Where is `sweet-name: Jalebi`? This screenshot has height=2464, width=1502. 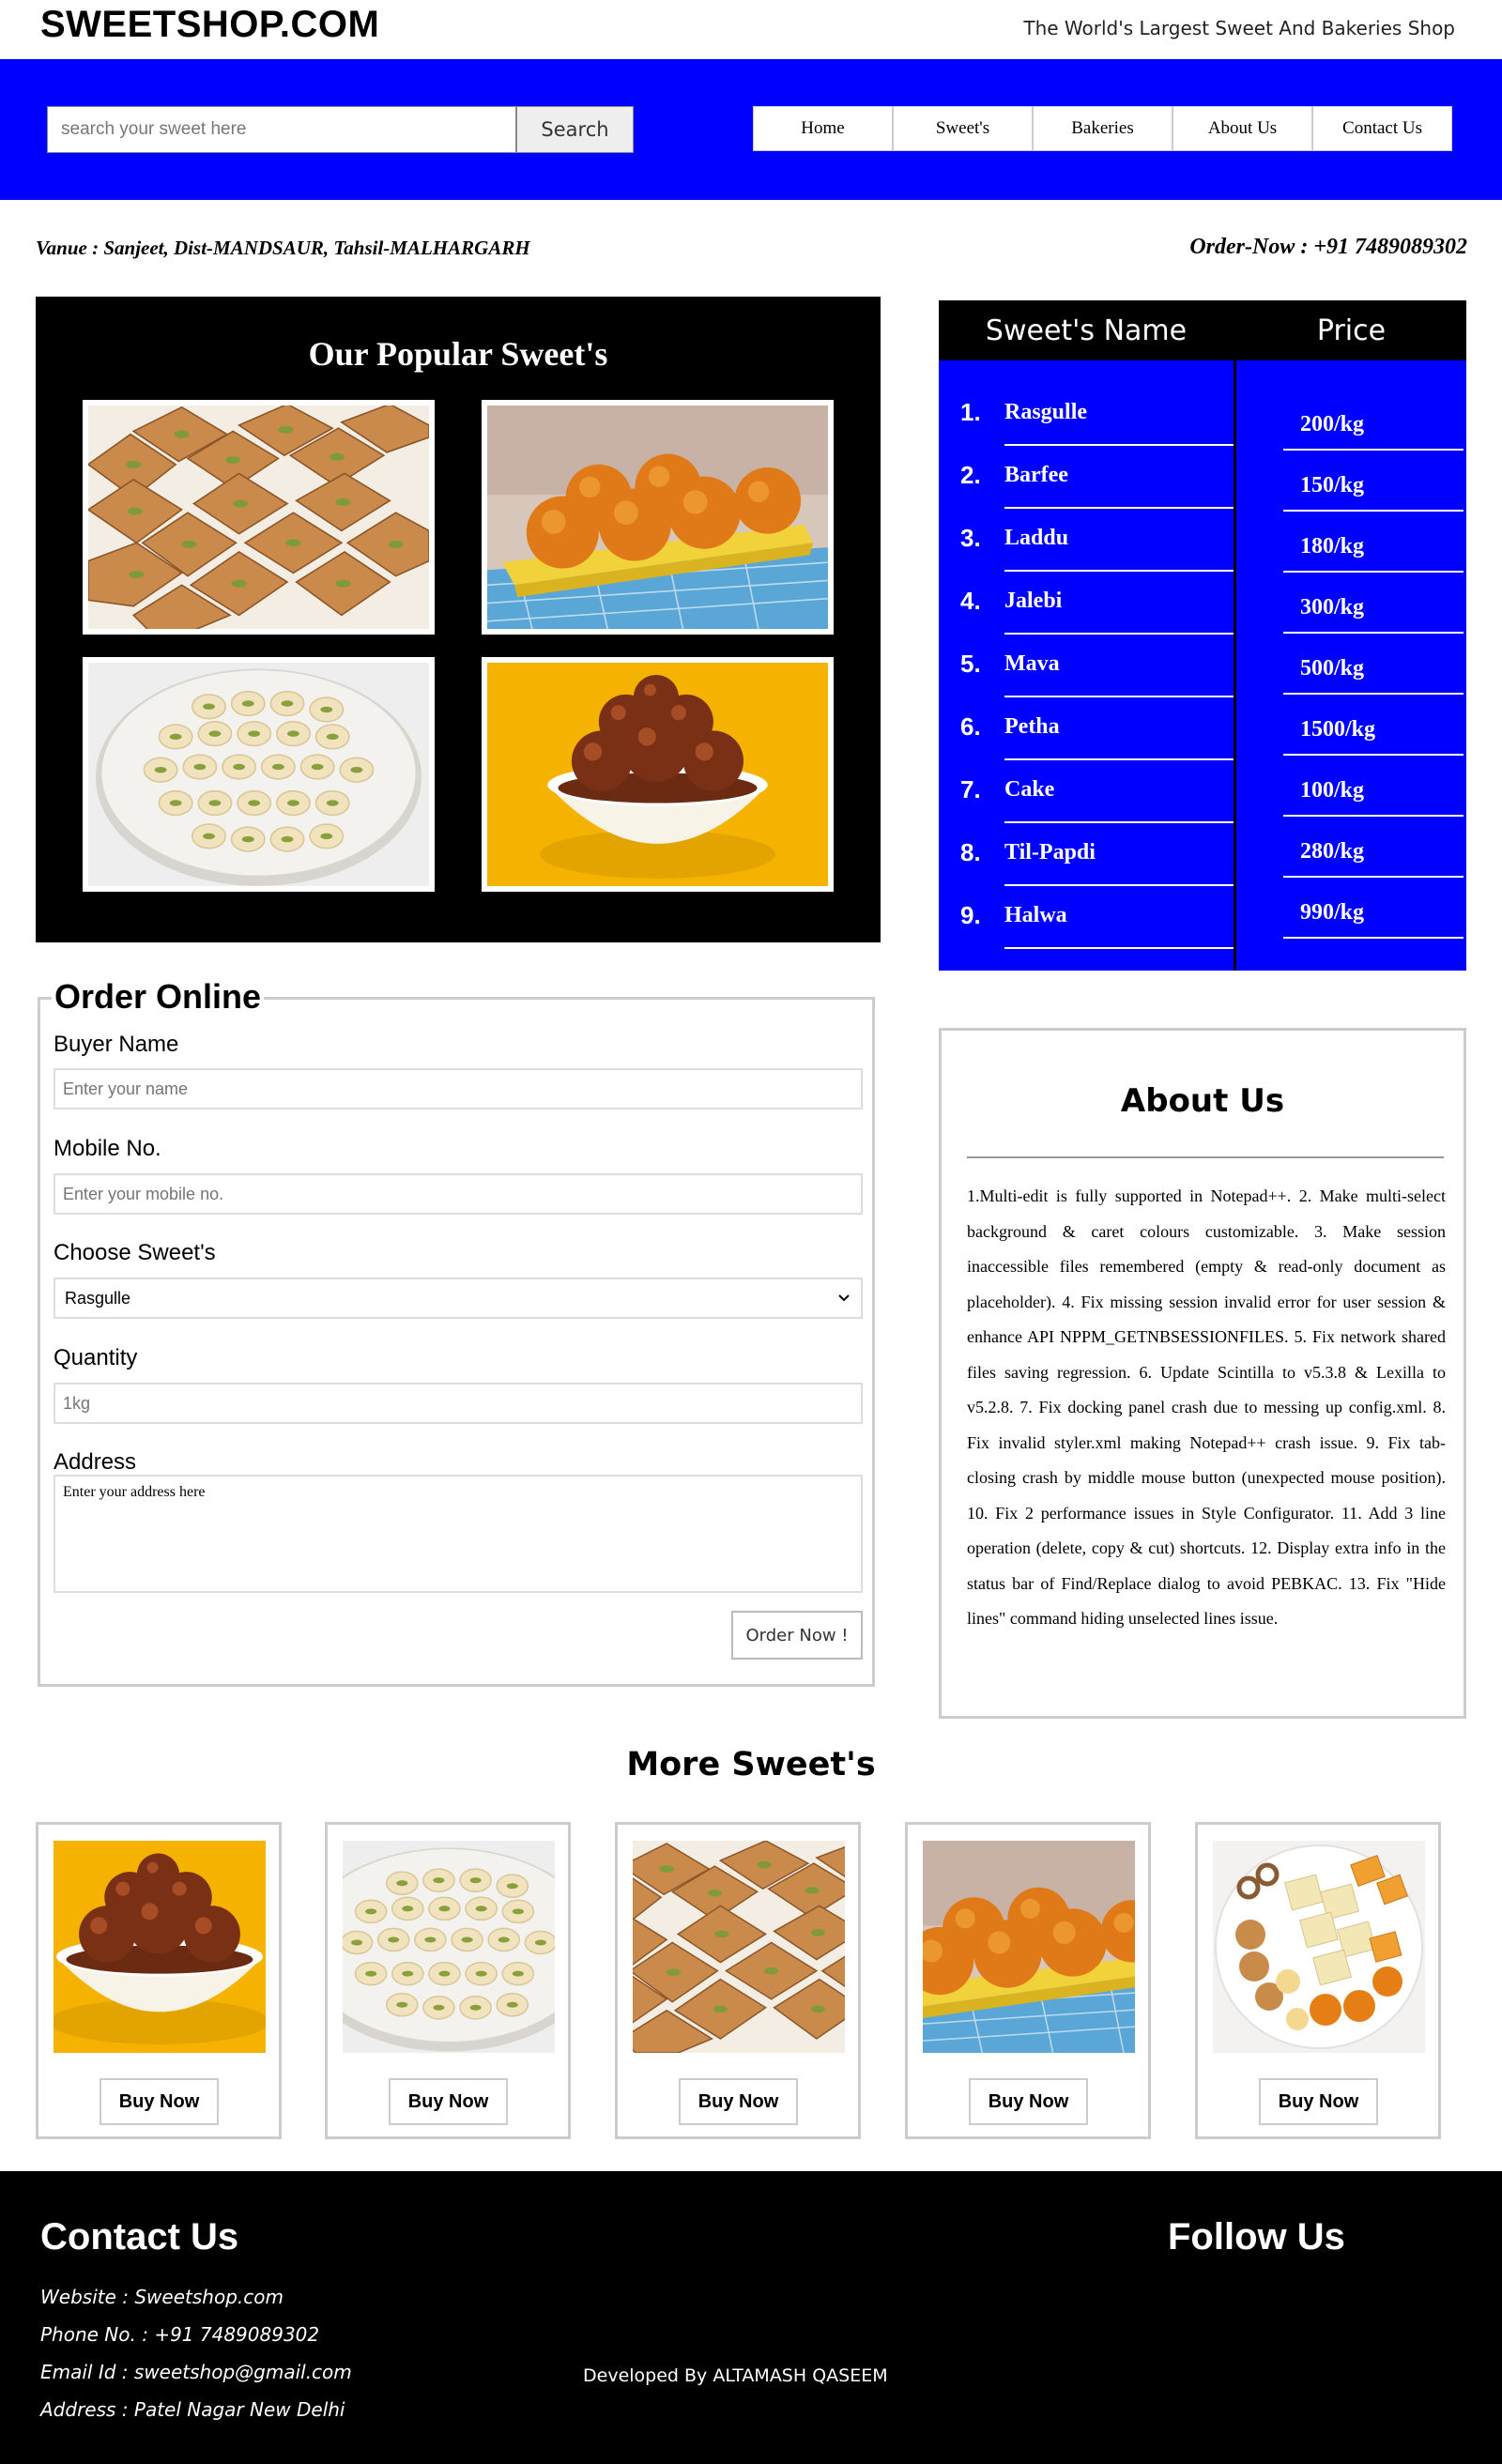 sweet-name: Jalebi is located at coordinates (1033, 601).